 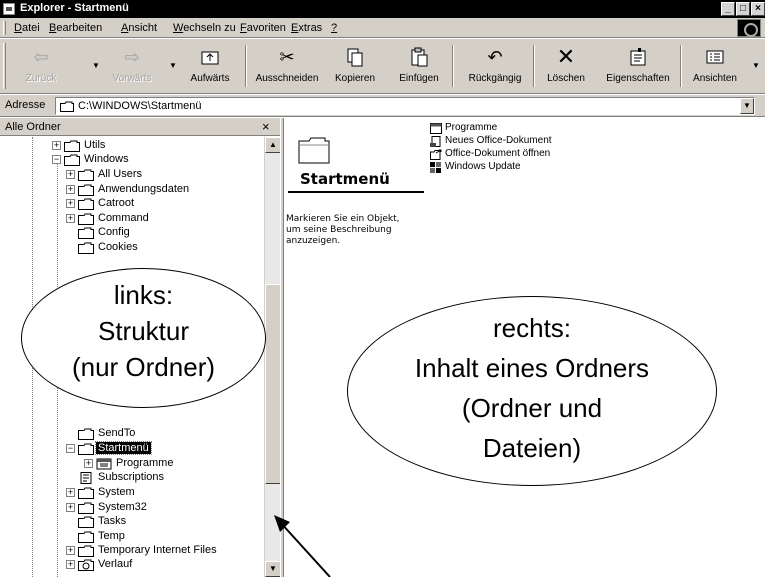 What do you see at coordinates (25, 105) in the screenshot?
I see `address-label: Adresse` at bounding box center [25, 105].